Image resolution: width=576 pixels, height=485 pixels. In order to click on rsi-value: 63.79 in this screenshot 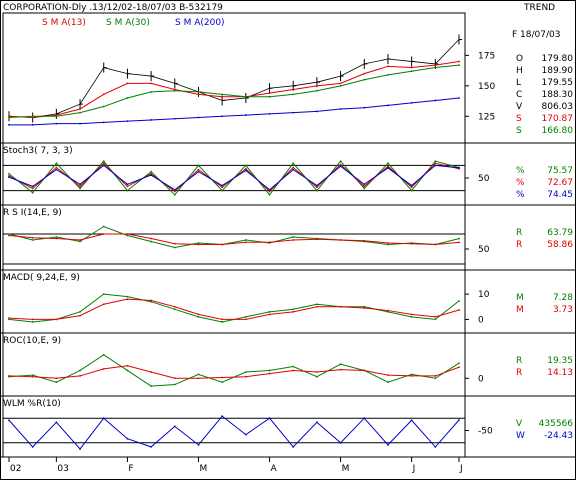, I will do `click(560, 233)`.